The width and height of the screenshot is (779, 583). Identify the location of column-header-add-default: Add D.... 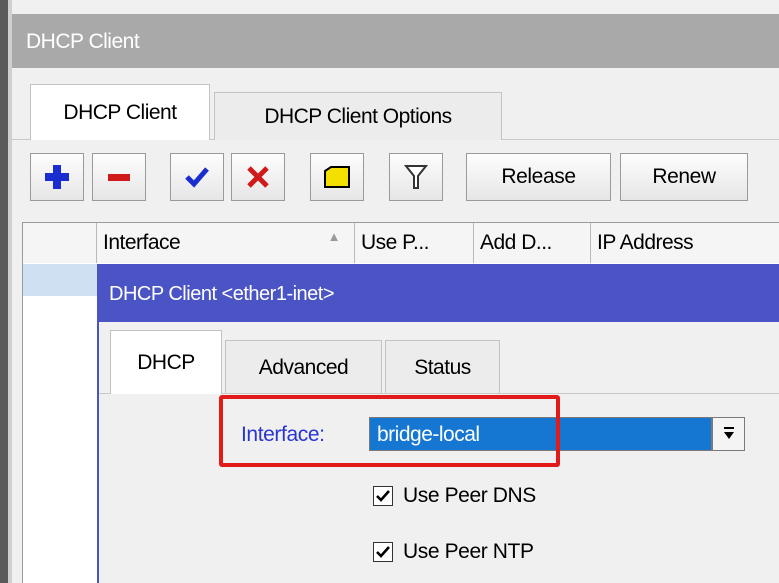
(532, 243).